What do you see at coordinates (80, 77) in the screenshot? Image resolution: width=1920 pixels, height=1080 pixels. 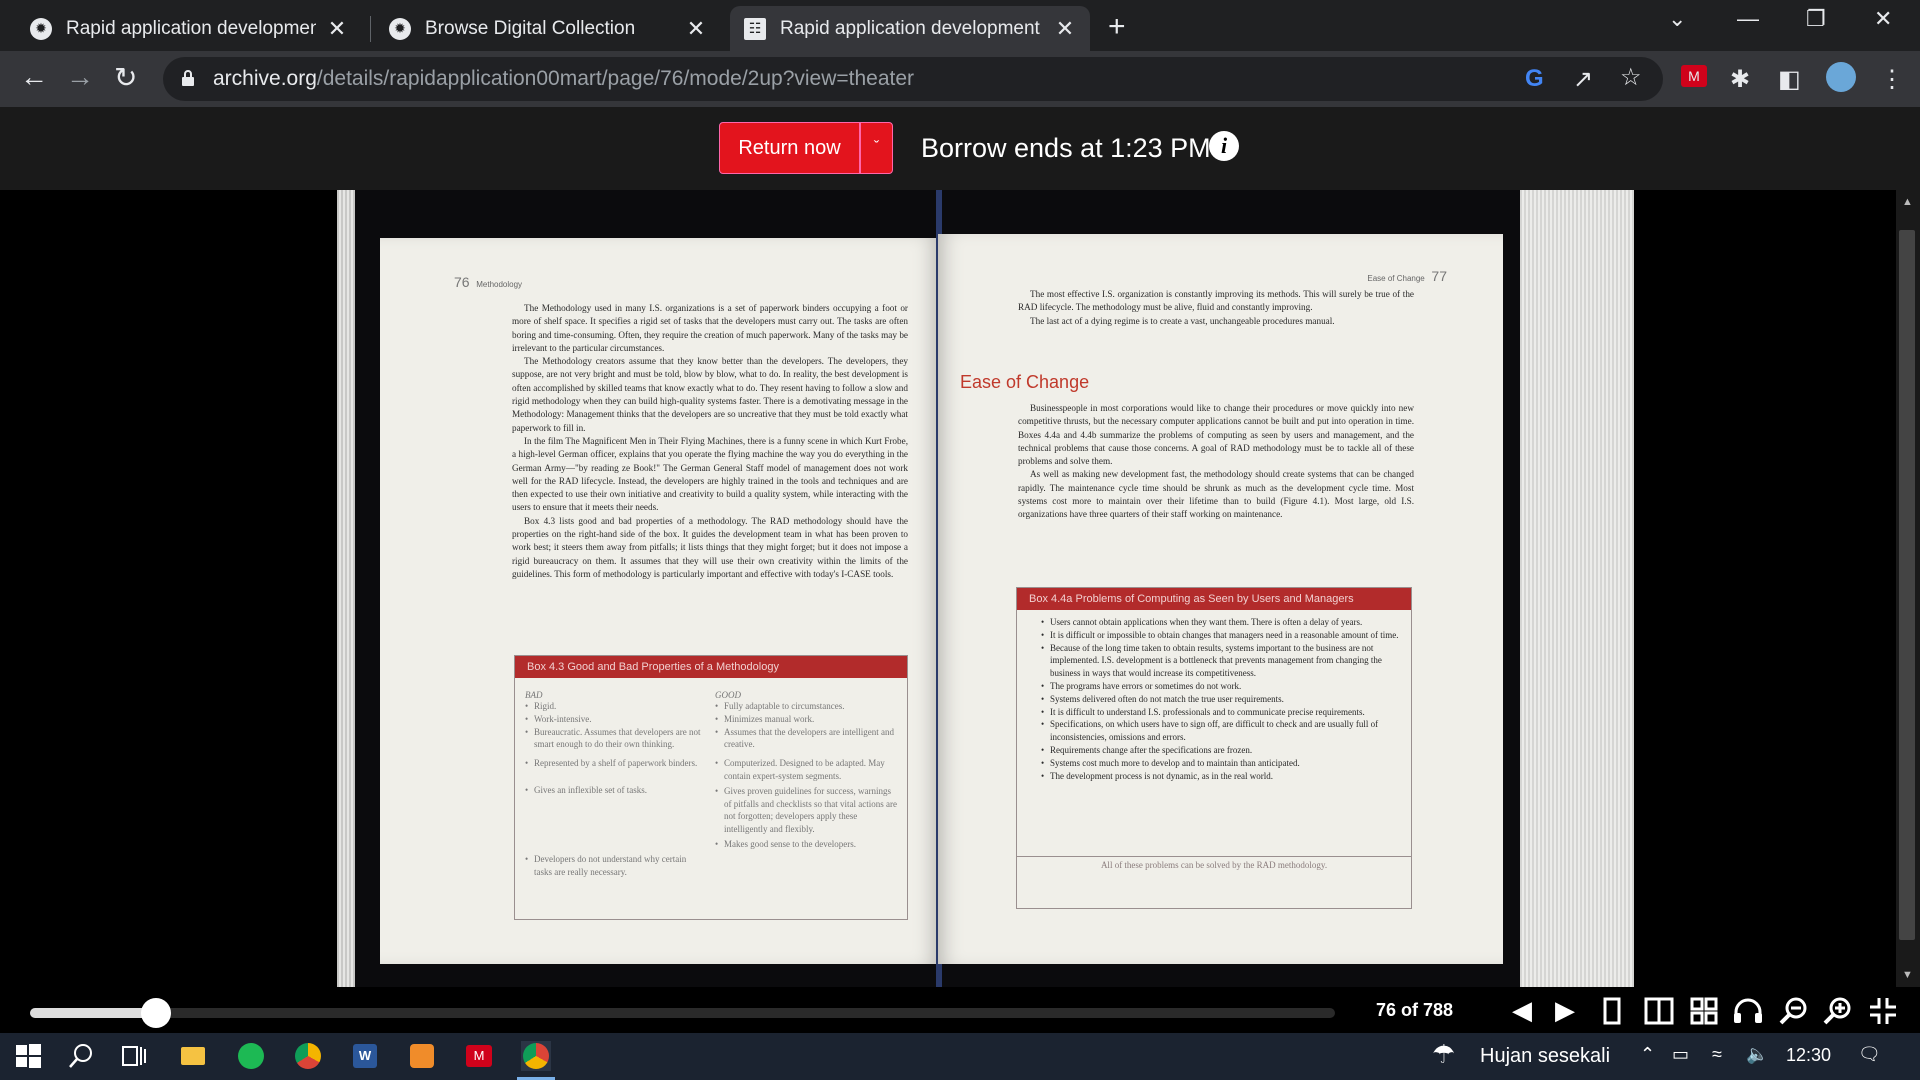 I see `forward-icon: →` at bounding box center [80, 77].